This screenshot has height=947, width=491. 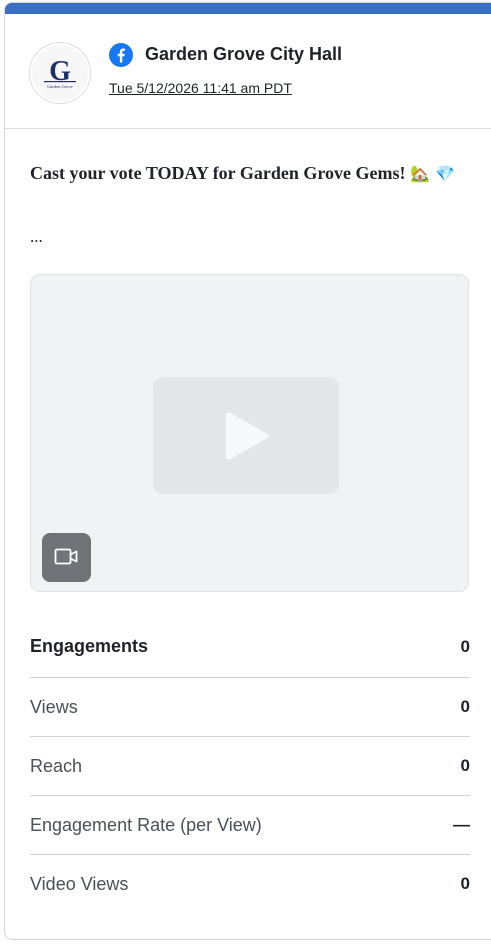 What do you see at coordinates (432, 173) in the screenshot?
I see `post-emojis: 🏡 💎` at bounding box center [432, 173].